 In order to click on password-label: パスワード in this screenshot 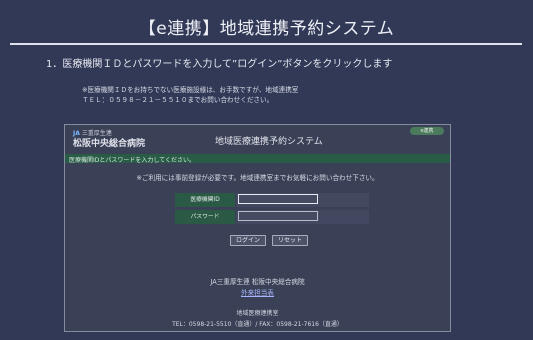, I will do `click(205, 217)`.